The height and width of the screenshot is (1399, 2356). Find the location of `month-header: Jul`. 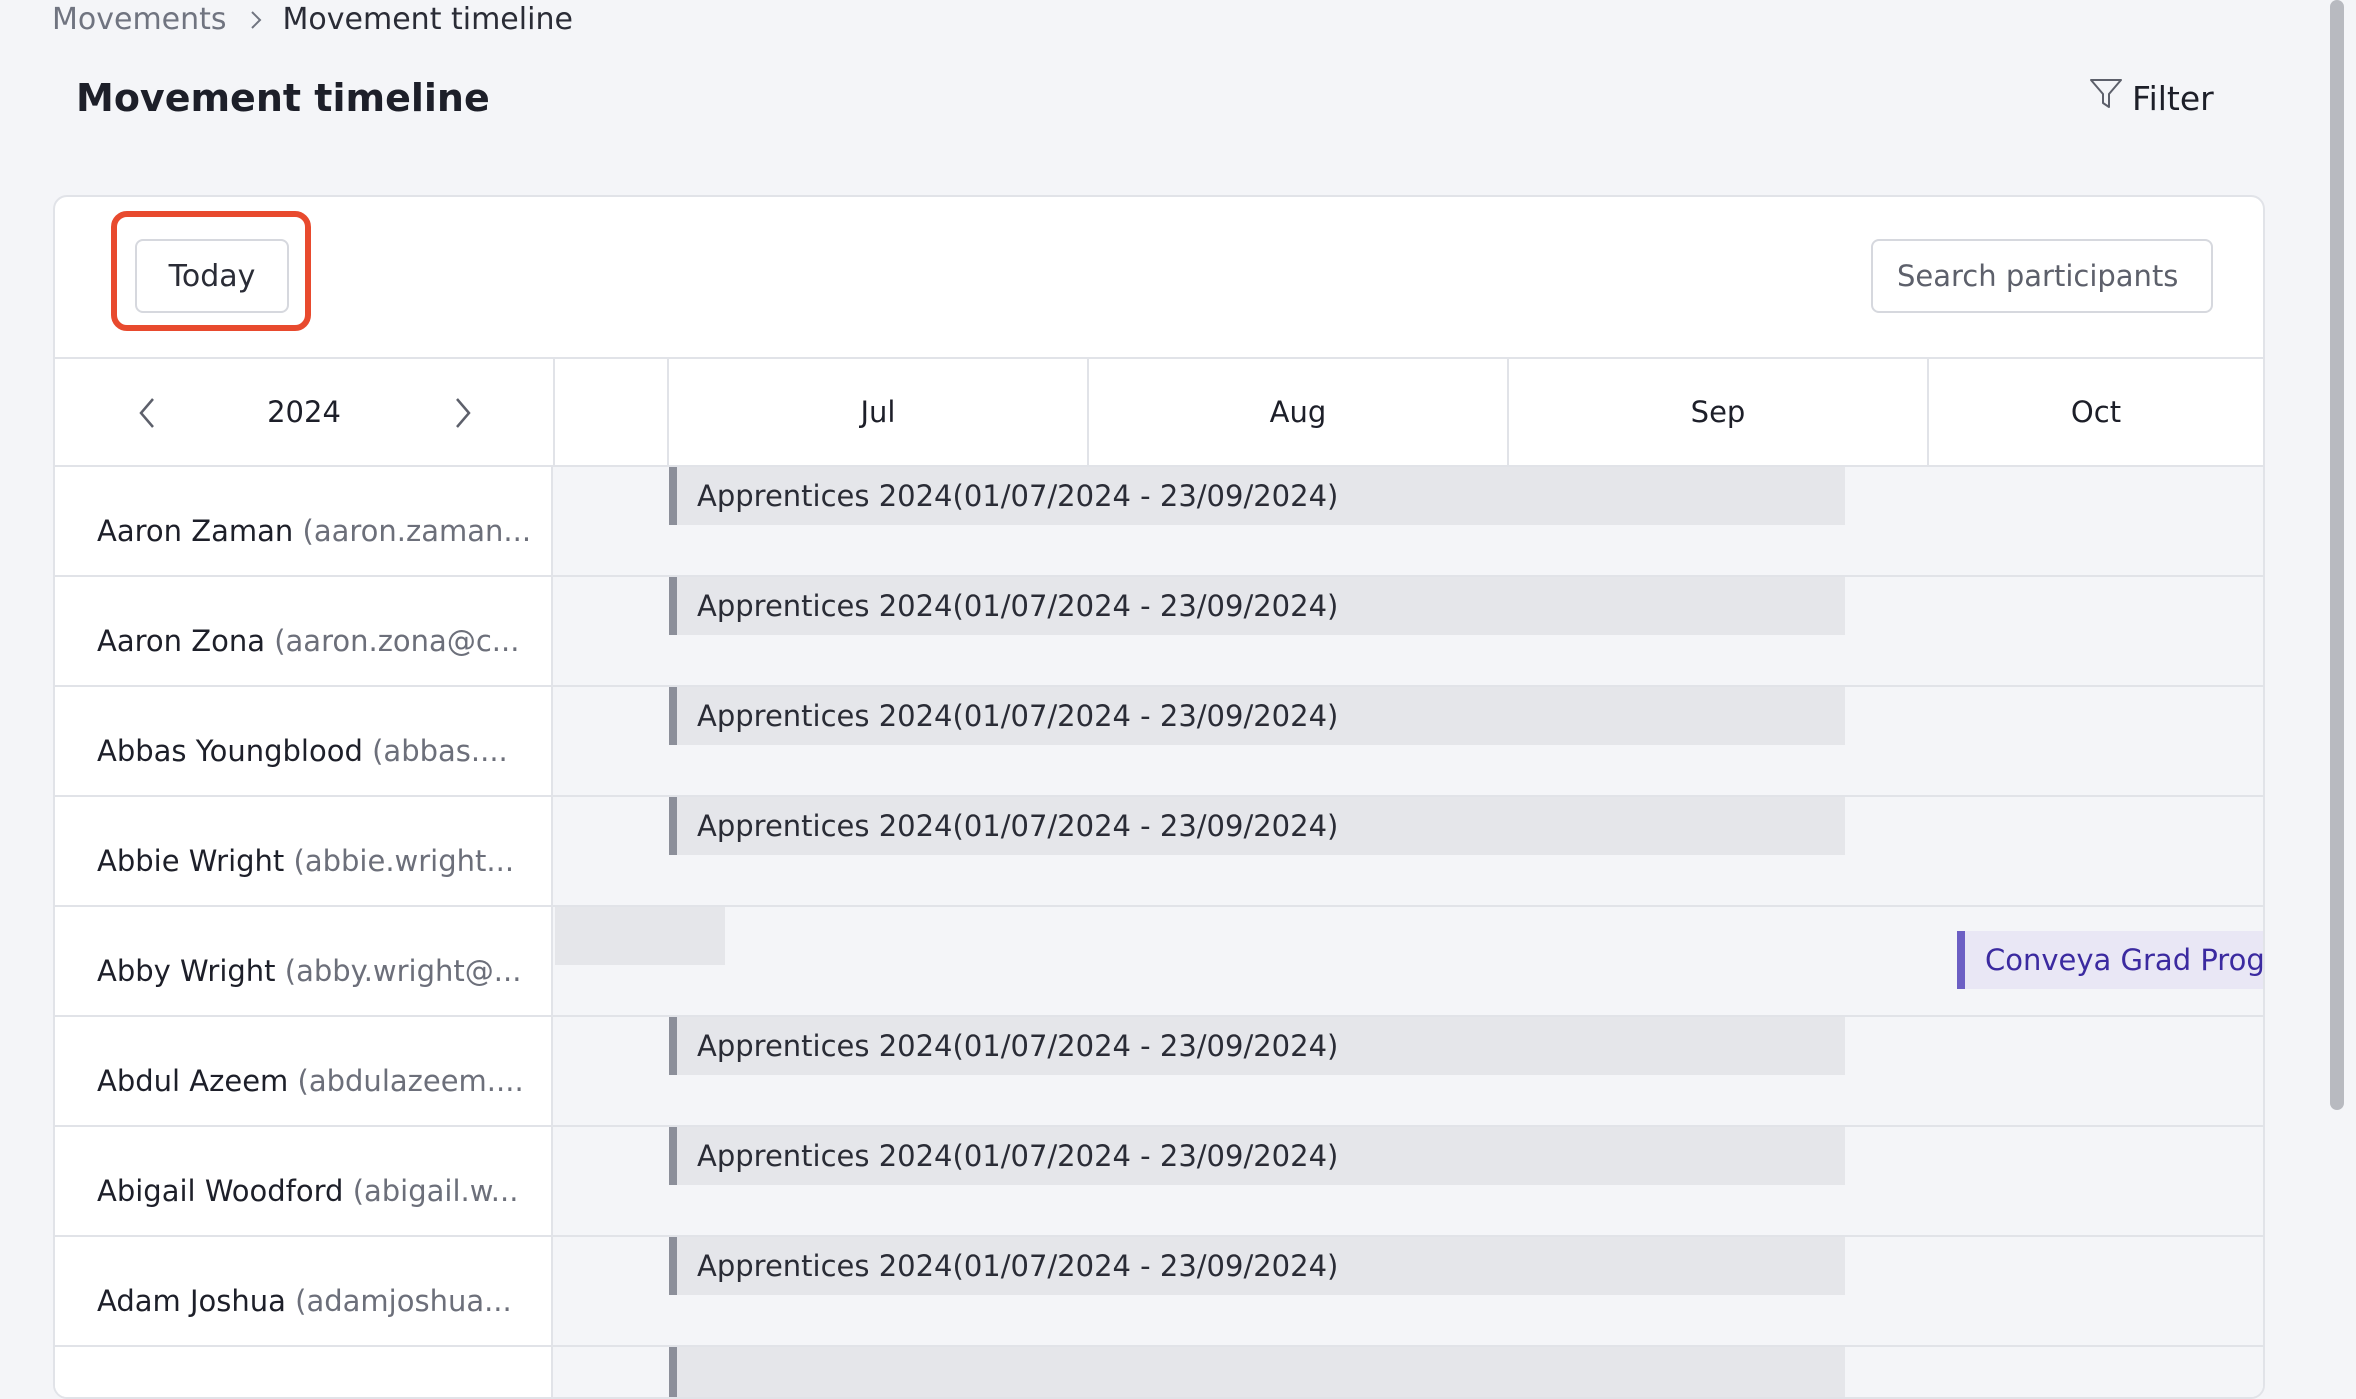

month-header: Jul is located at coordinates (879, 412).